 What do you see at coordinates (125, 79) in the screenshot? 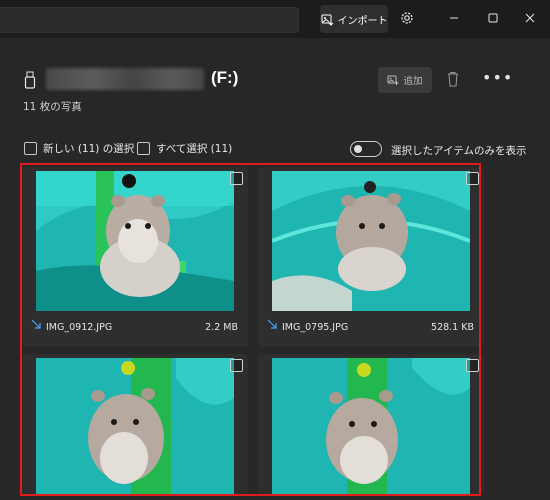
I see `drive-name-blurred` at bounding box center [125, 79].